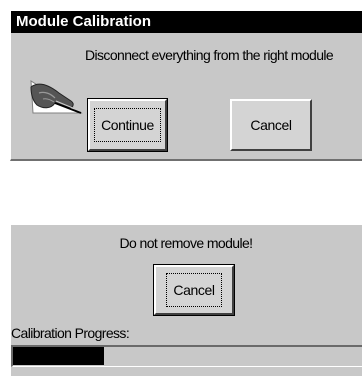  What do you see at coordinates (186, 22) in the screenshot?
I see `dialog-title: Module Calibration` at bounding box center [186, 22].